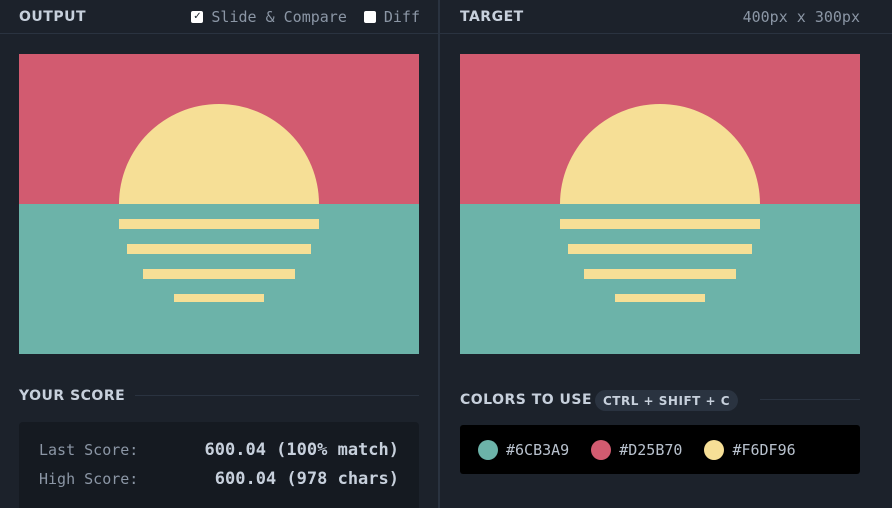 Image resolution: width=892 pixels, height=508 pixels. I want to click on output-controls: ✓ Slide & Compare Diff, so click(305, 17).